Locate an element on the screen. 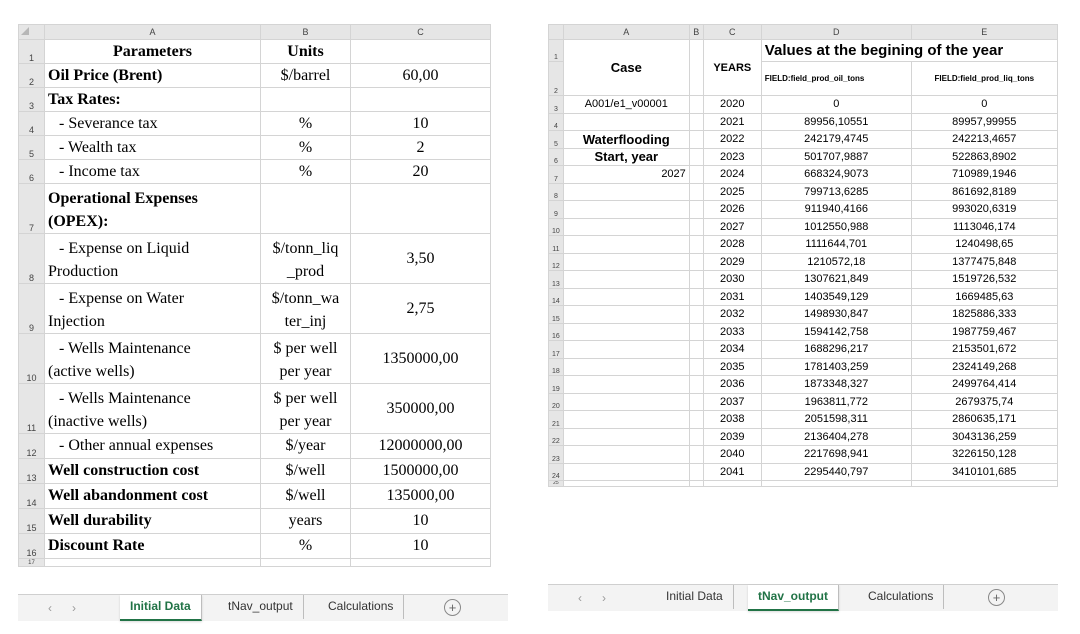  cell-a7: Operational Expenses (OPEX): is located at coordinates (152, 208).